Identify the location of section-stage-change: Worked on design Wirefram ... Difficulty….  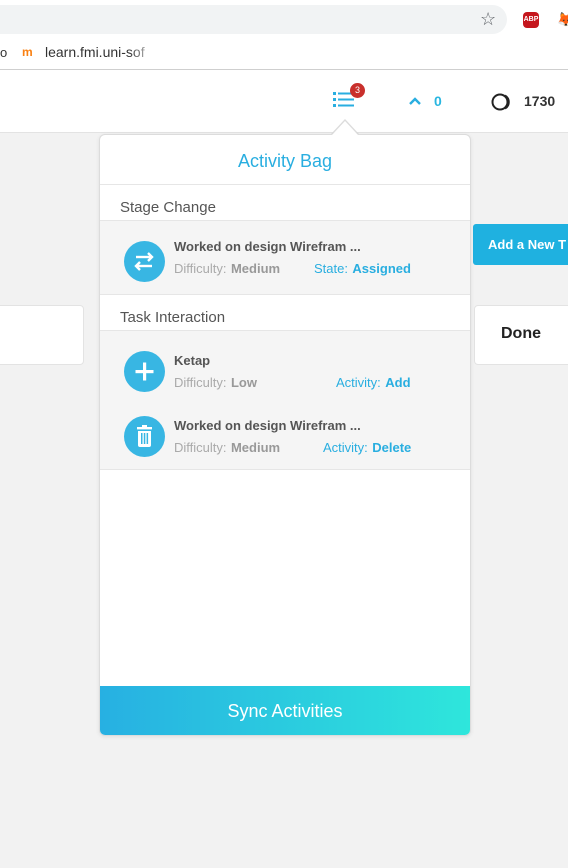
(285, 258).